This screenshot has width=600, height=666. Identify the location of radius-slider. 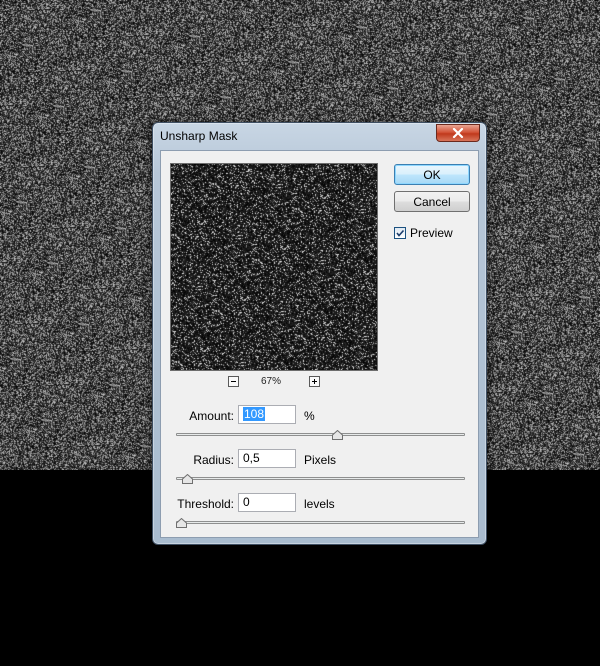
(320, 480).